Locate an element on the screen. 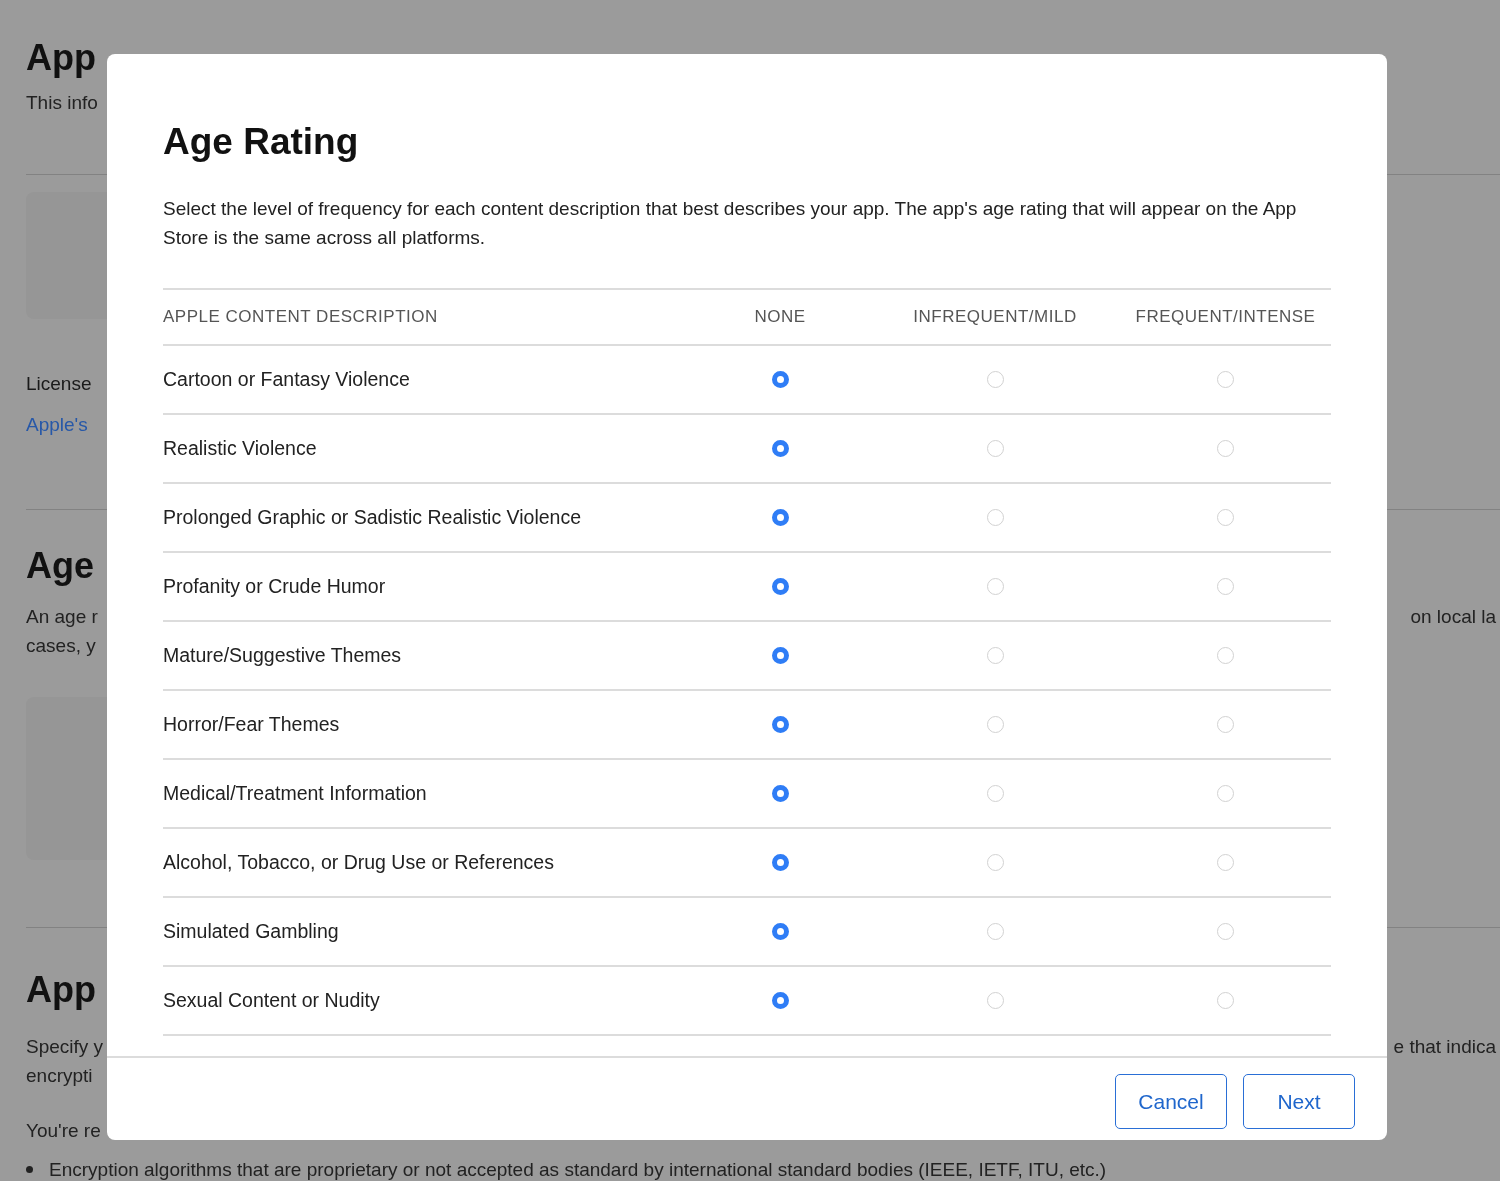 This screenshot has height=1181, width=1500. column-header: INFREQUENT/MILD is located at coordinates (995, 317).